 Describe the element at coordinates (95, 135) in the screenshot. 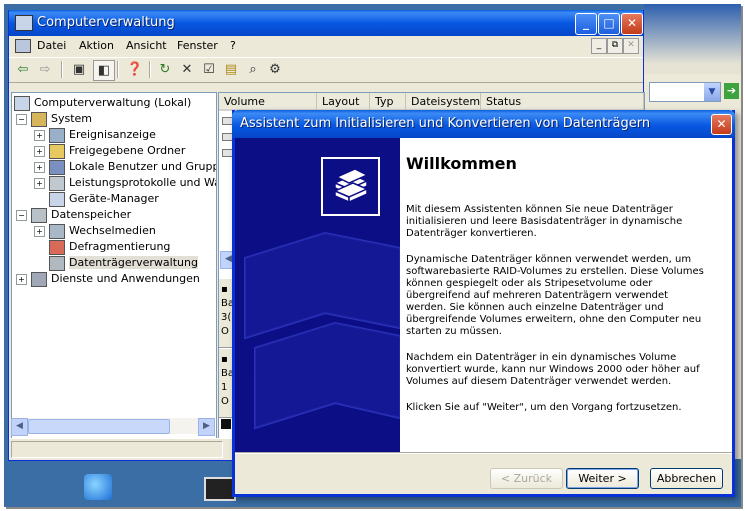

I see `tree-node-event-viewer: + Ereignisanzeige` at that location.